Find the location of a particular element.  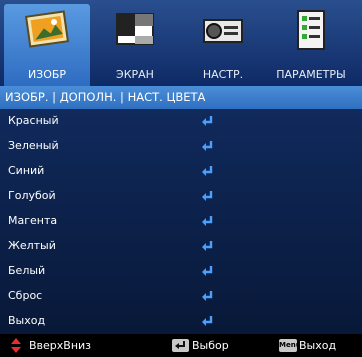

select-hint: Выбор is located at coordinates (210, 345).